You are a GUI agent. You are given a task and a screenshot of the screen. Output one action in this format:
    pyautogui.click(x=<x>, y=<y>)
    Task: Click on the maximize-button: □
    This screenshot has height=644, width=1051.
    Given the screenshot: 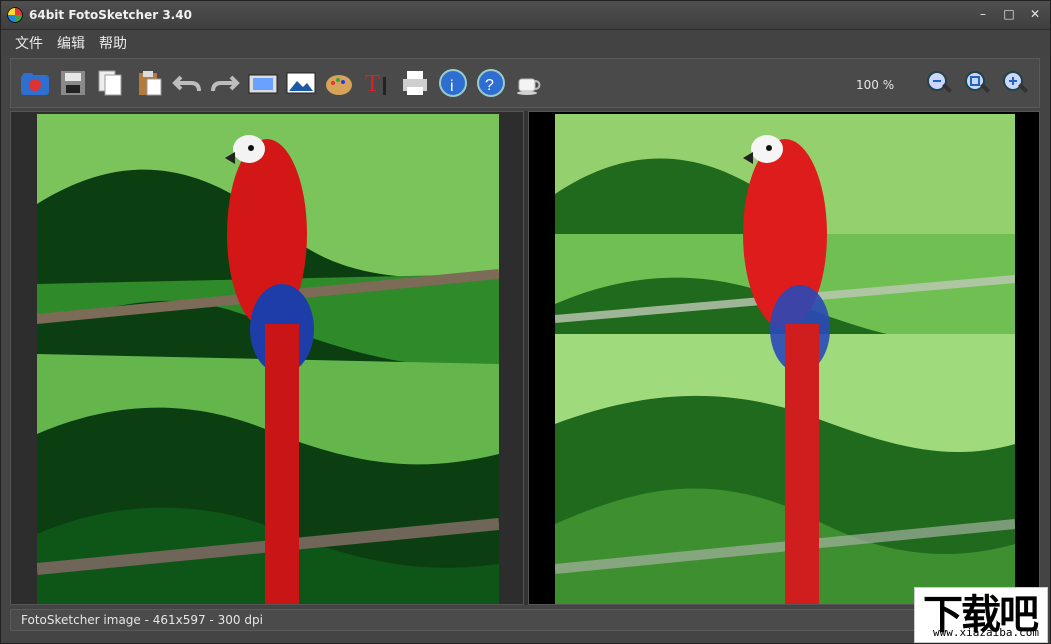 What is the action you would take?
    pyautogui.click(x=1009, y=14)
    